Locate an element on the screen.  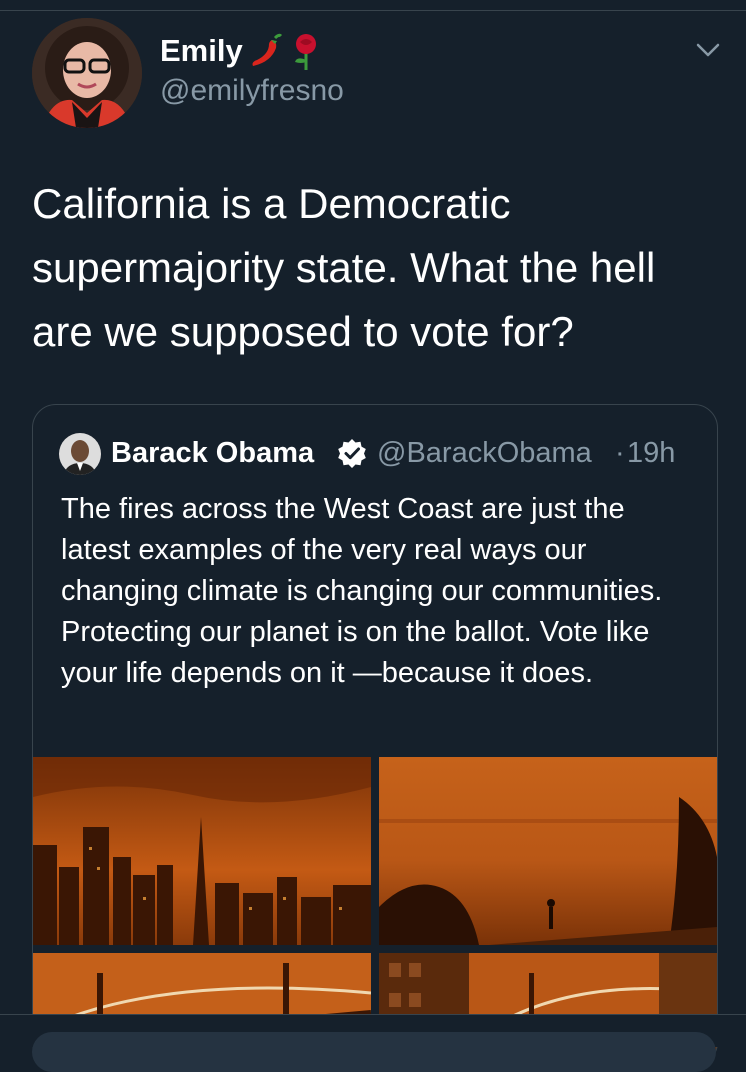
photo-bay-view is located at coordinates (548, 851).